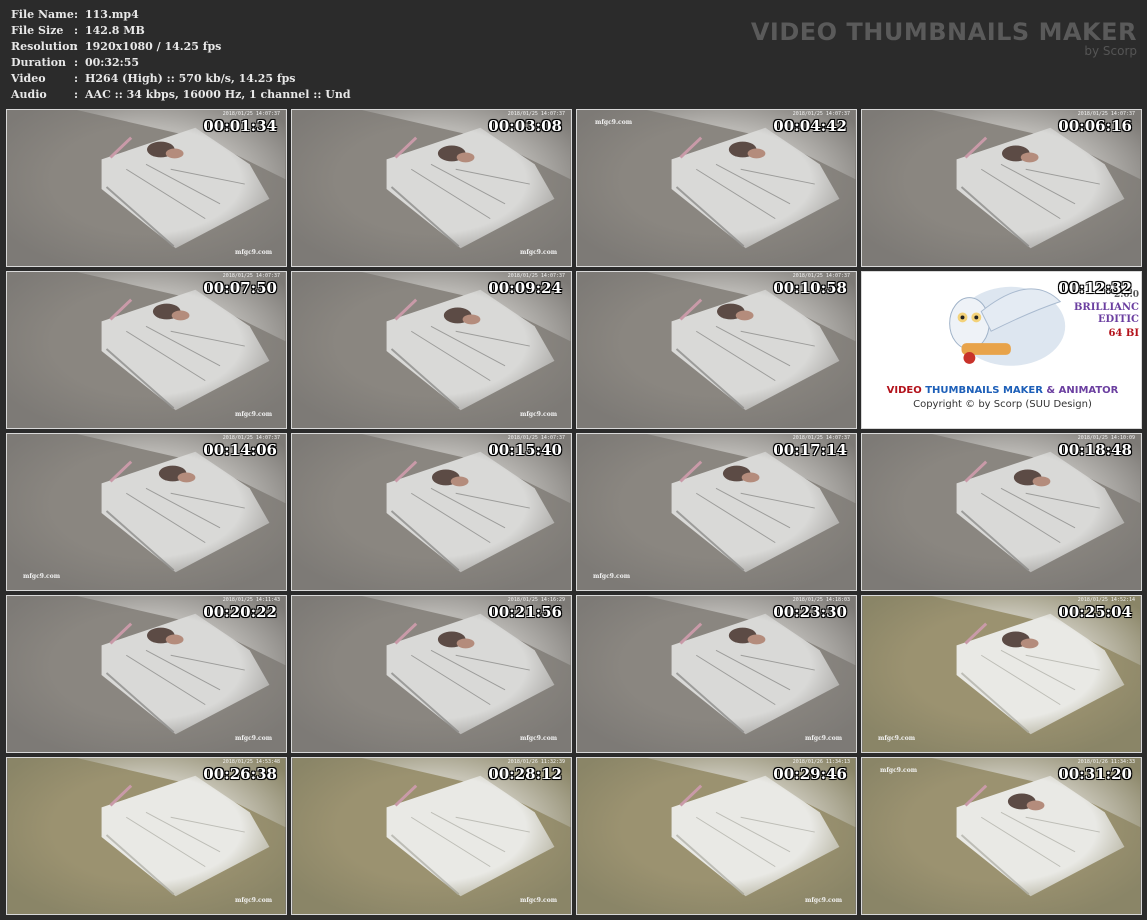  What do you see at coordinates (716, 674) in the screenshot?
I see `thumbnail: 2018/01/25 14:18:03 mfgc9.com 00:23:30` at bounding box center [716, 674].